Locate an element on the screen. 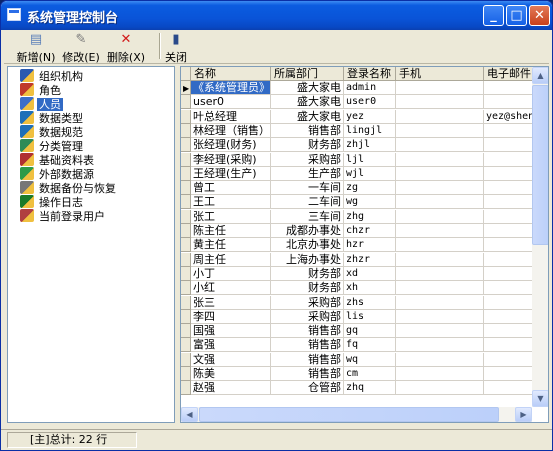 The image size is (553, 451). cell-login: xd is located at coordinates (370, 273).